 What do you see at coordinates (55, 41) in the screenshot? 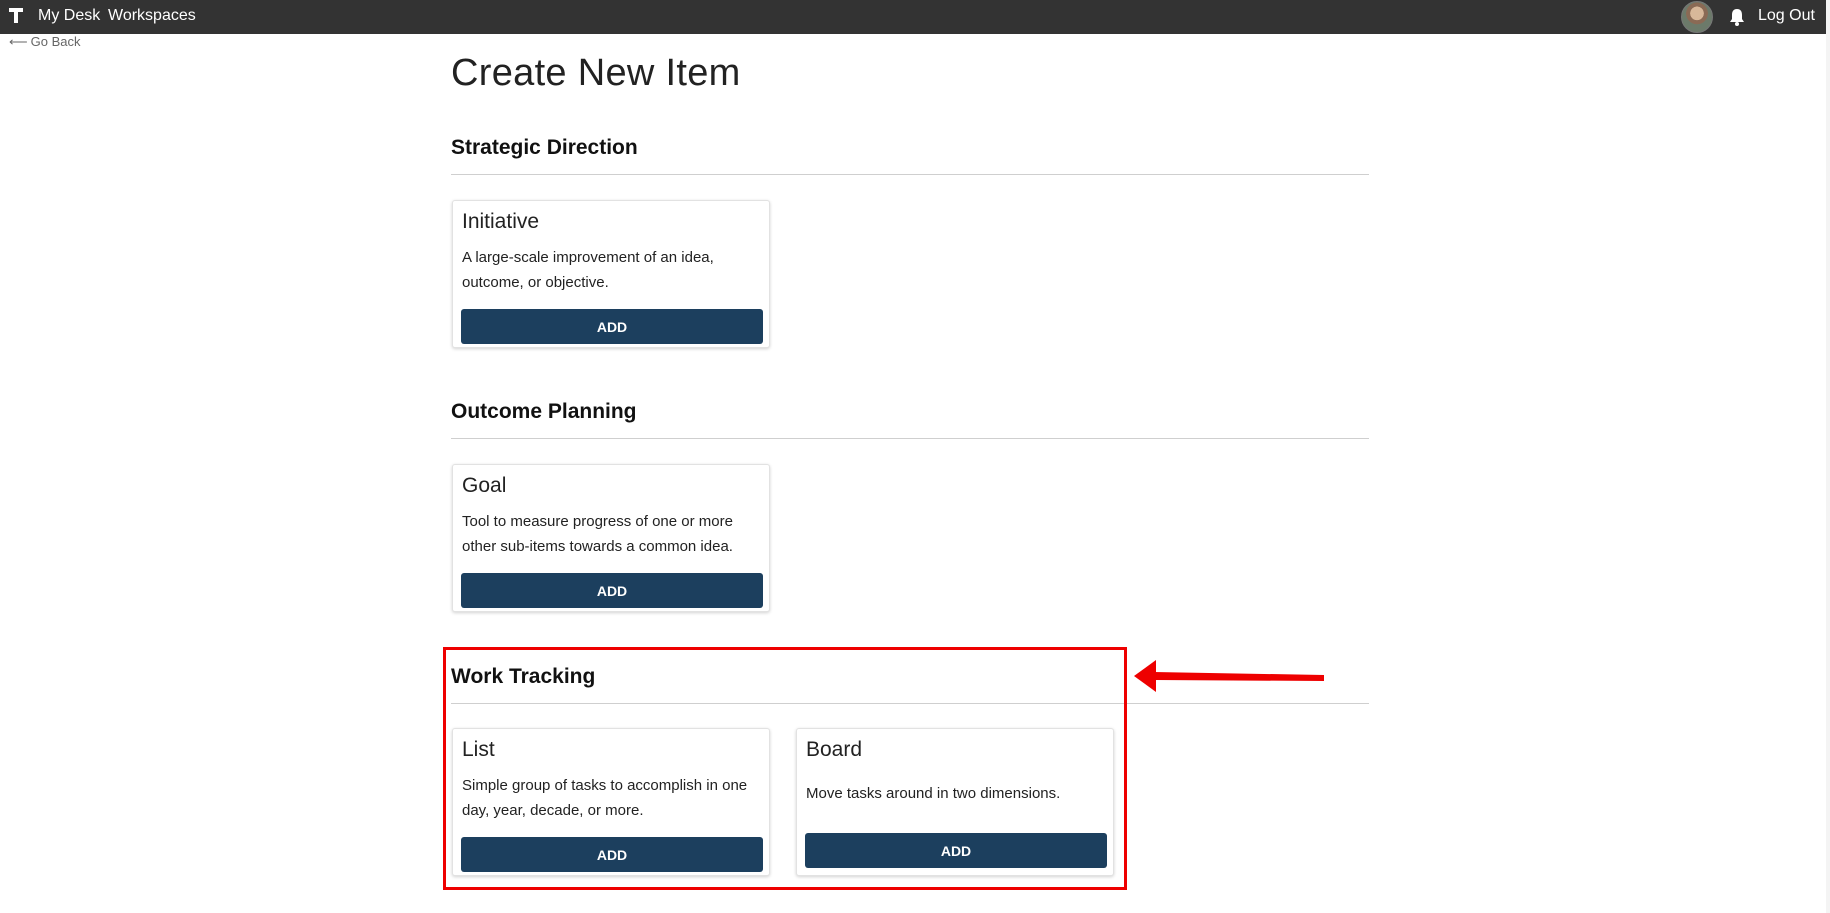
I see `go-back-label: Go Back` at bounding box center [55, 41].